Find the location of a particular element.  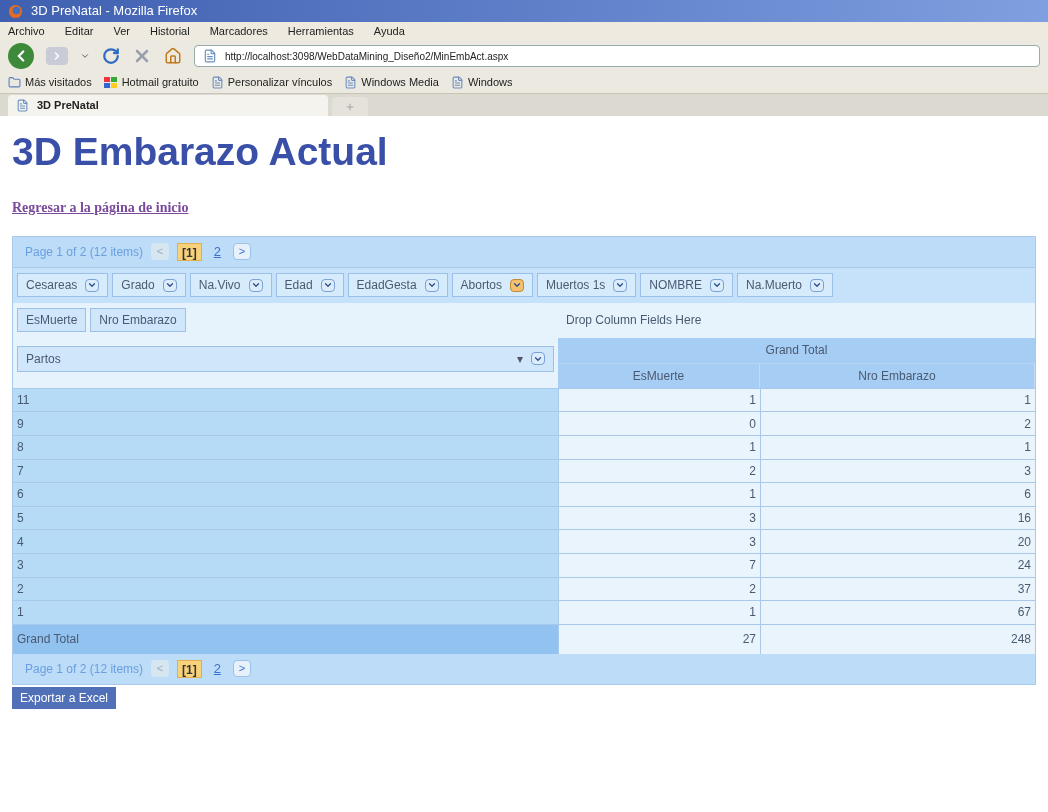

row-header: Grand Total is located at coordinates (285, 639).